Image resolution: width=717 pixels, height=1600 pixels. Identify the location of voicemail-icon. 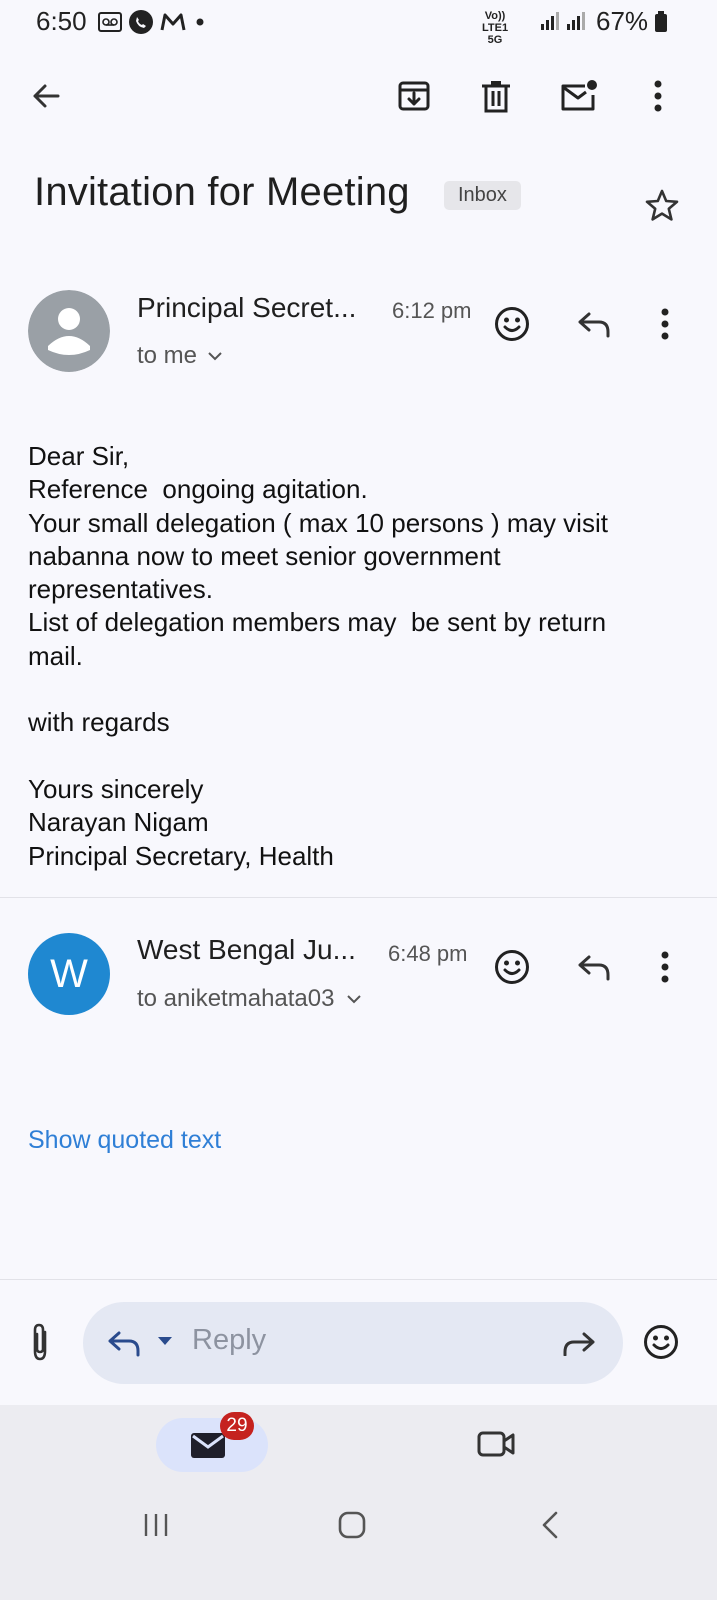
(110, 22).